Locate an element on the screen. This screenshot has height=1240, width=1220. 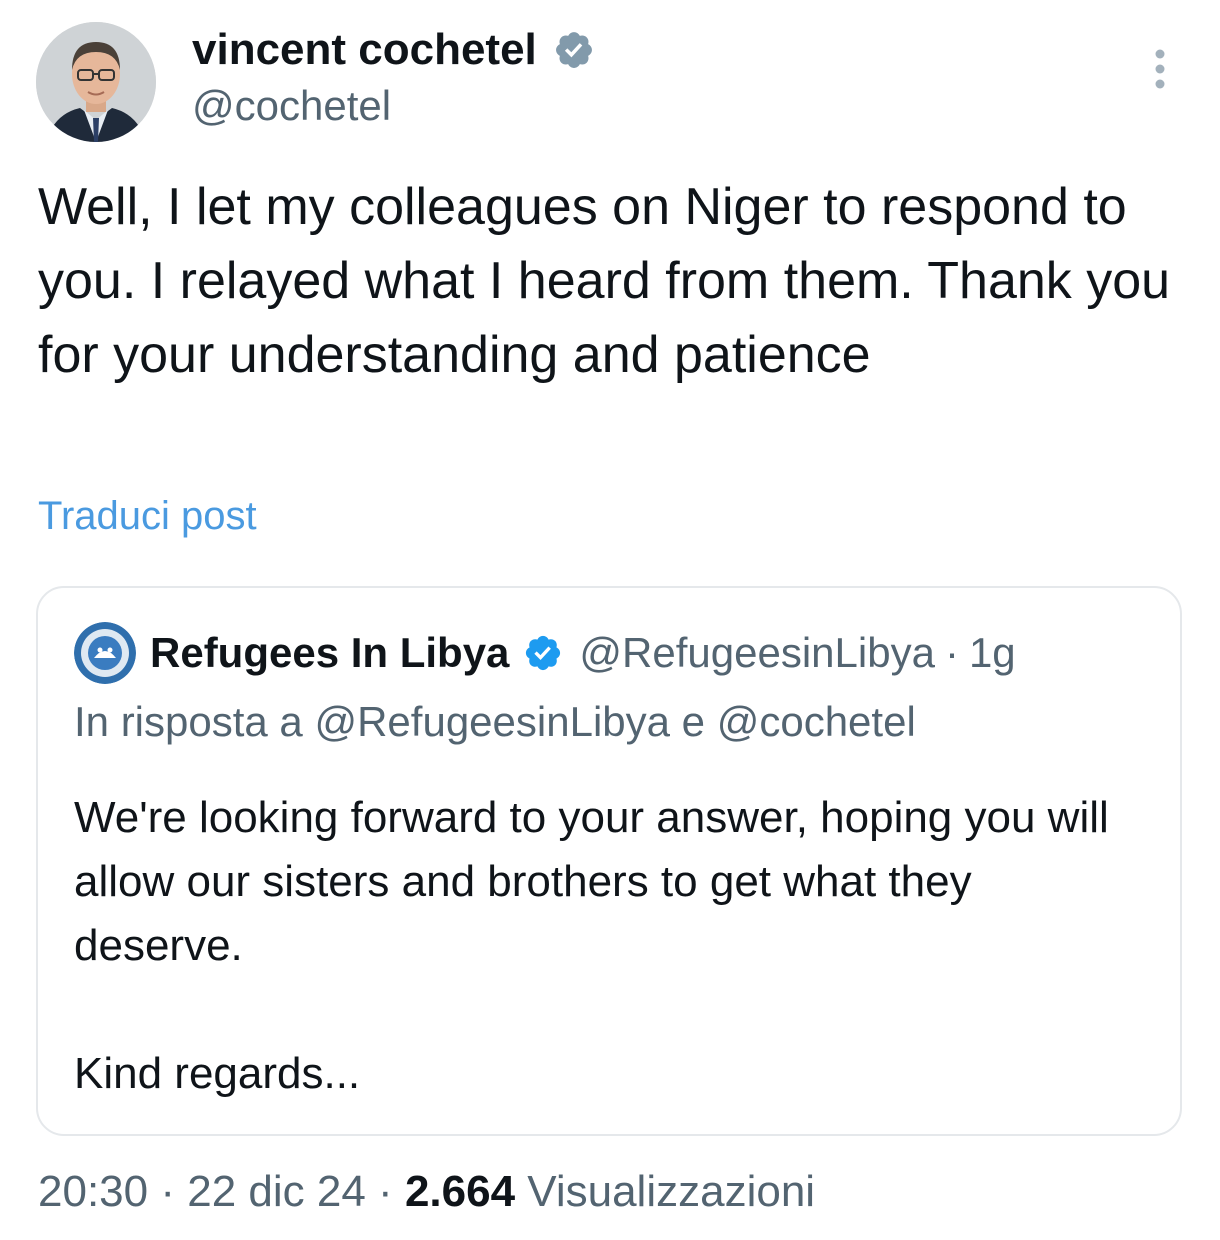
reply-conjunction: e is located at coordinates (693, 721).